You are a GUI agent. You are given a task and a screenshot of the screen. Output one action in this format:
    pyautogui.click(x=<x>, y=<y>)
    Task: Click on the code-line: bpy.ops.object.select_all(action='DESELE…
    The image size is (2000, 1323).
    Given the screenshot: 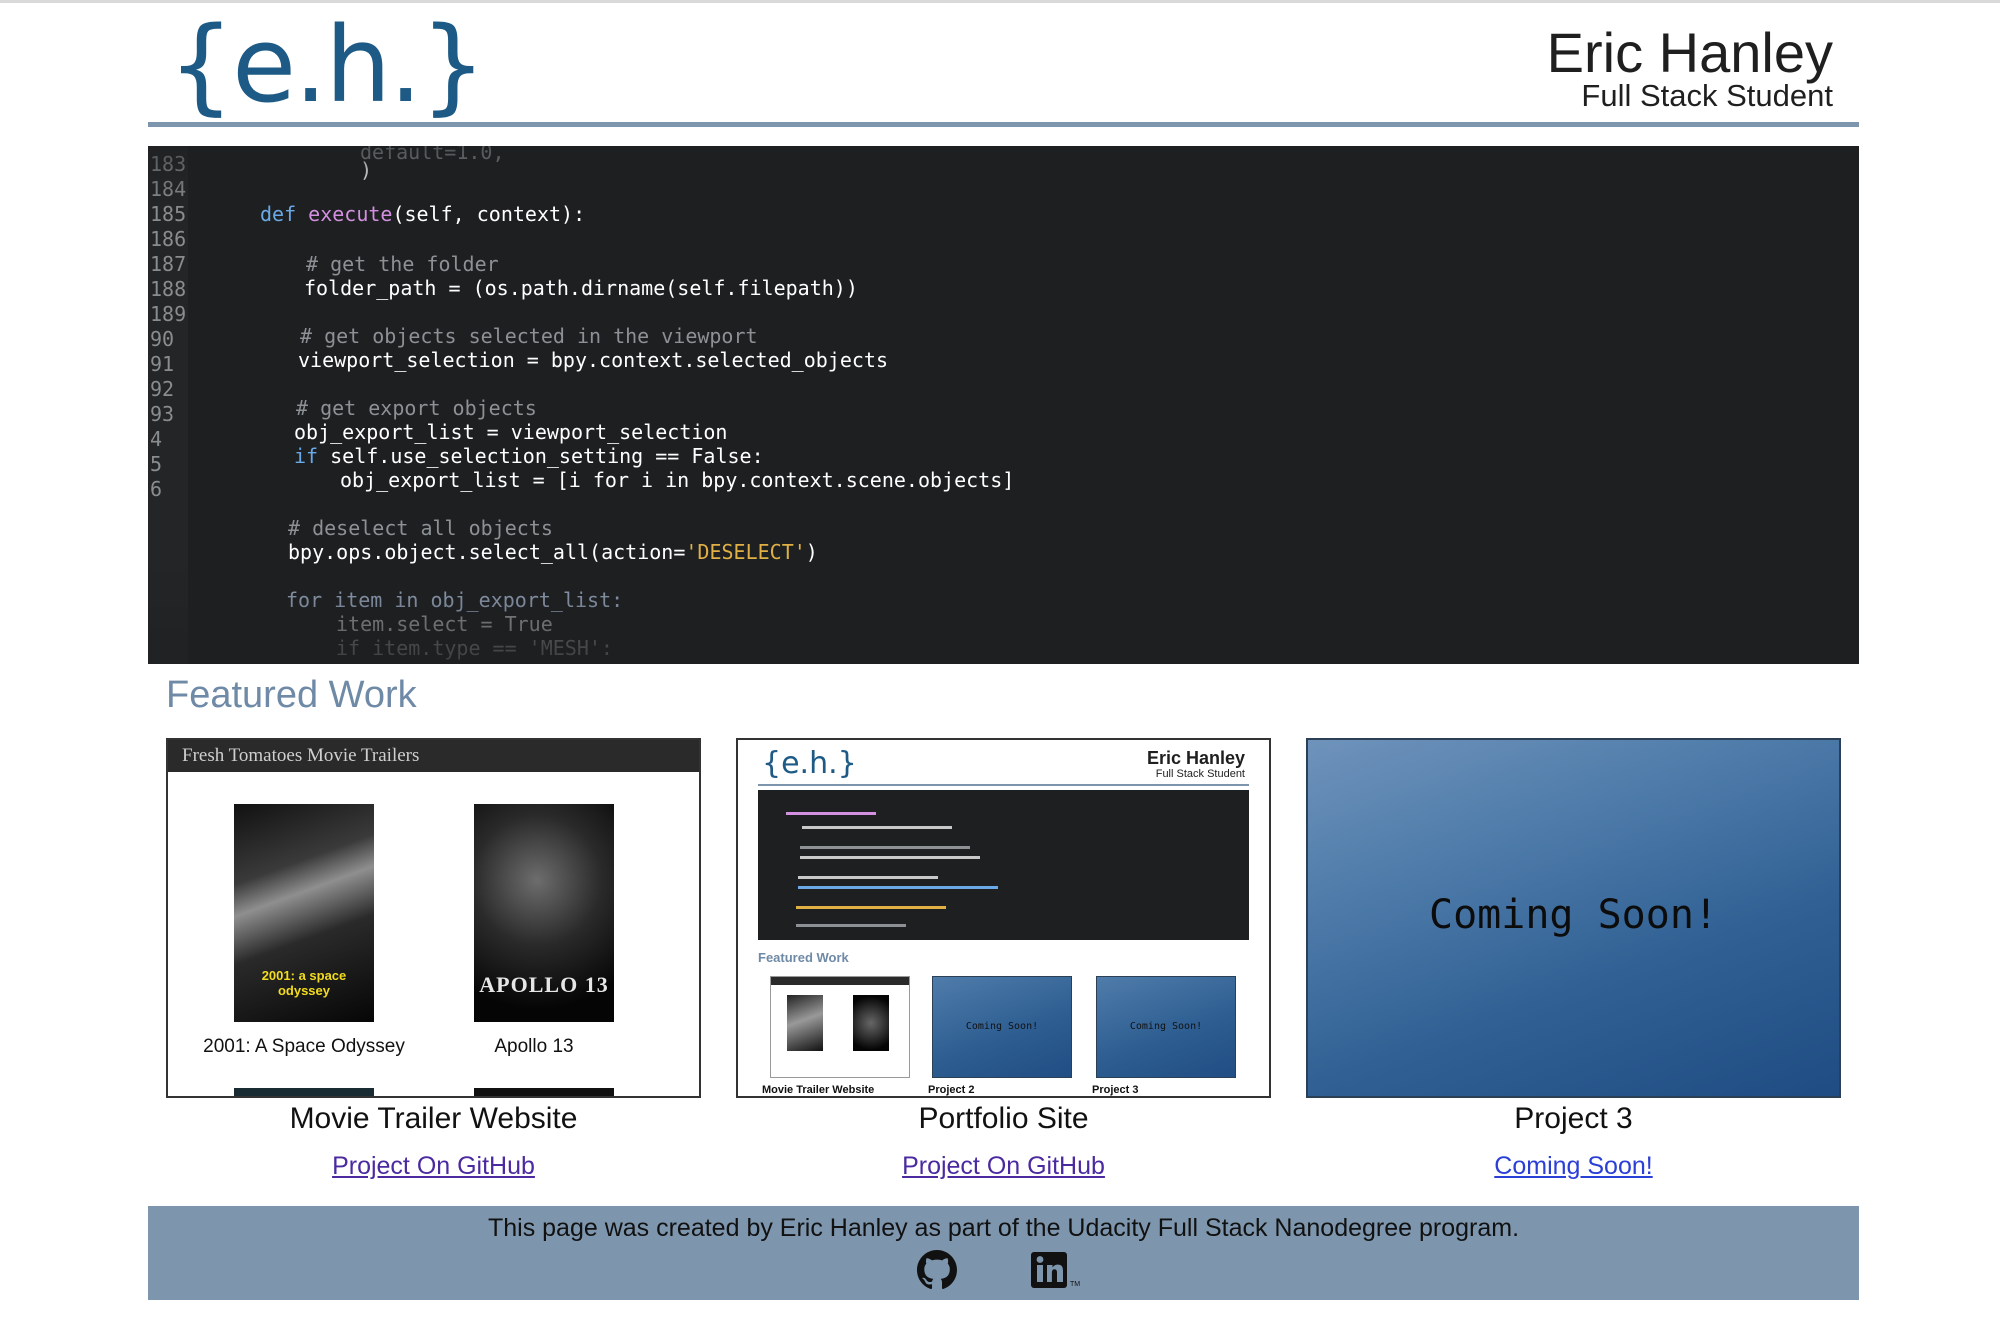 What is the action you would take?
    pyautogui.click(x=553, y=552)
    